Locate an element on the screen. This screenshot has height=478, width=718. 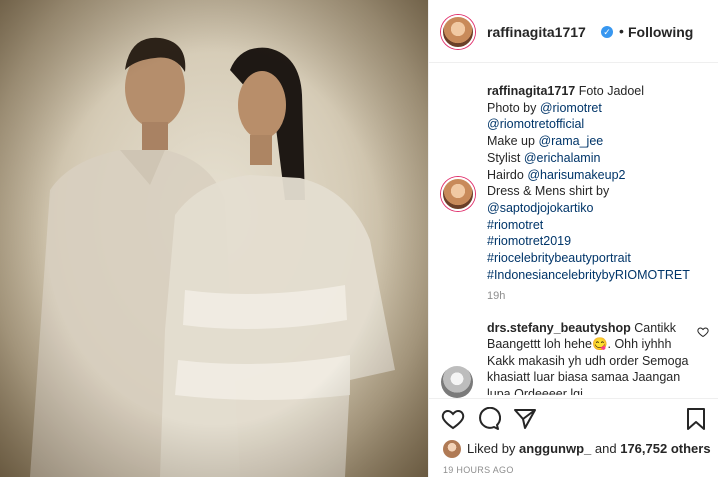
post-header: raffinagita1717 ✓ • Following is located at coordinates (573, 31).